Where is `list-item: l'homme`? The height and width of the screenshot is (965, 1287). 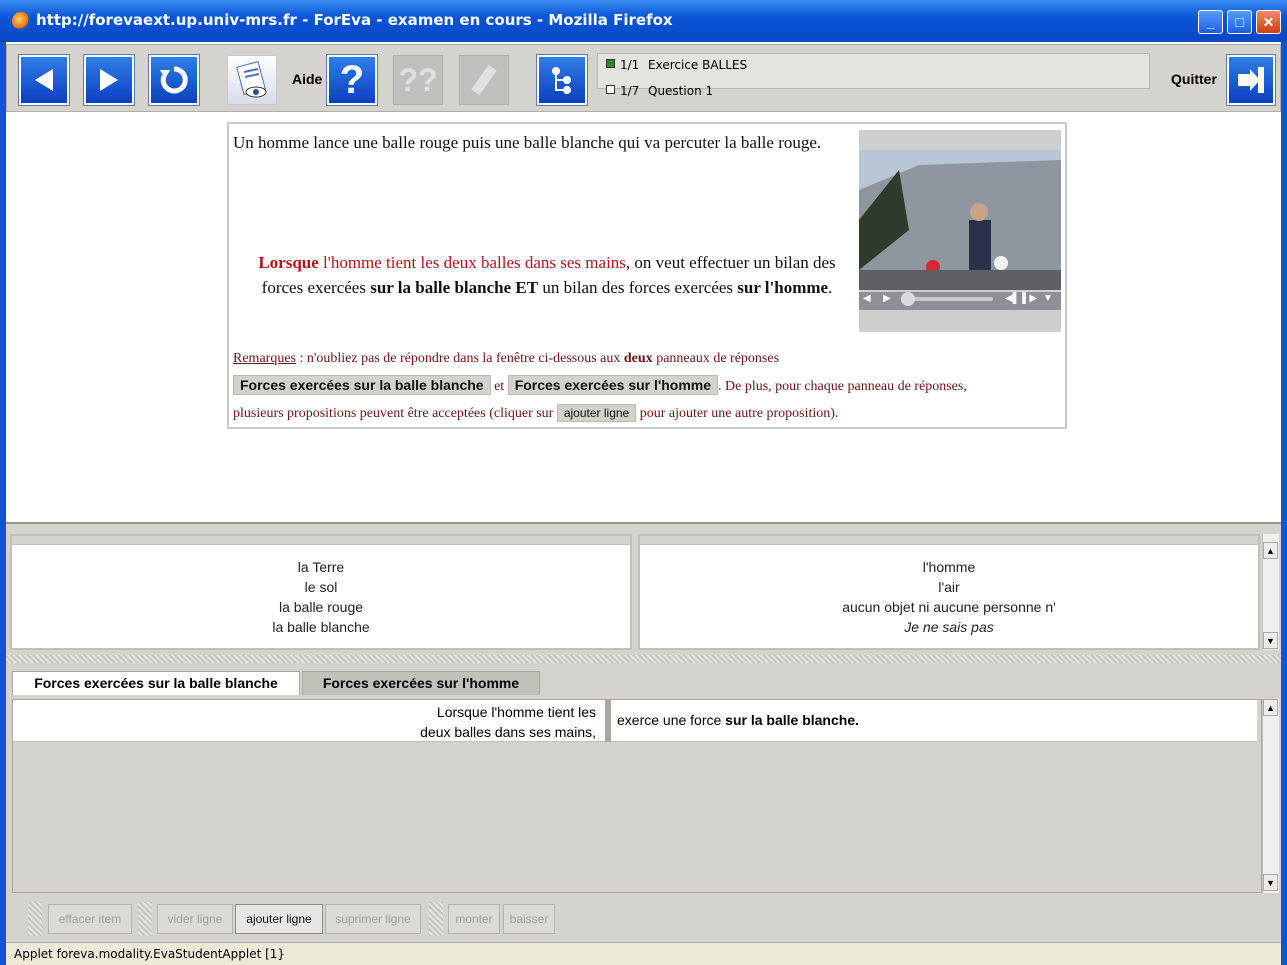
list-item: l'homme is located at coordinates (949, 567).